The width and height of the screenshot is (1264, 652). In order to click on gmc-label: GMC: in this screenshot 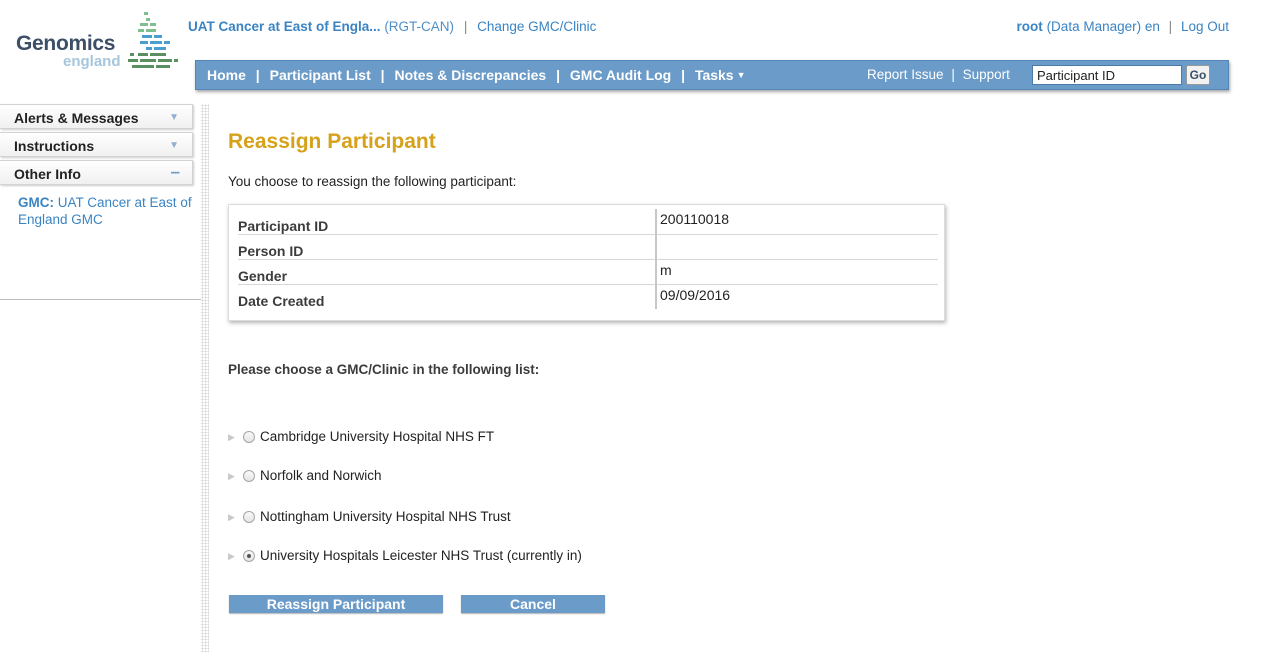, I will do `click(36, 202)`.